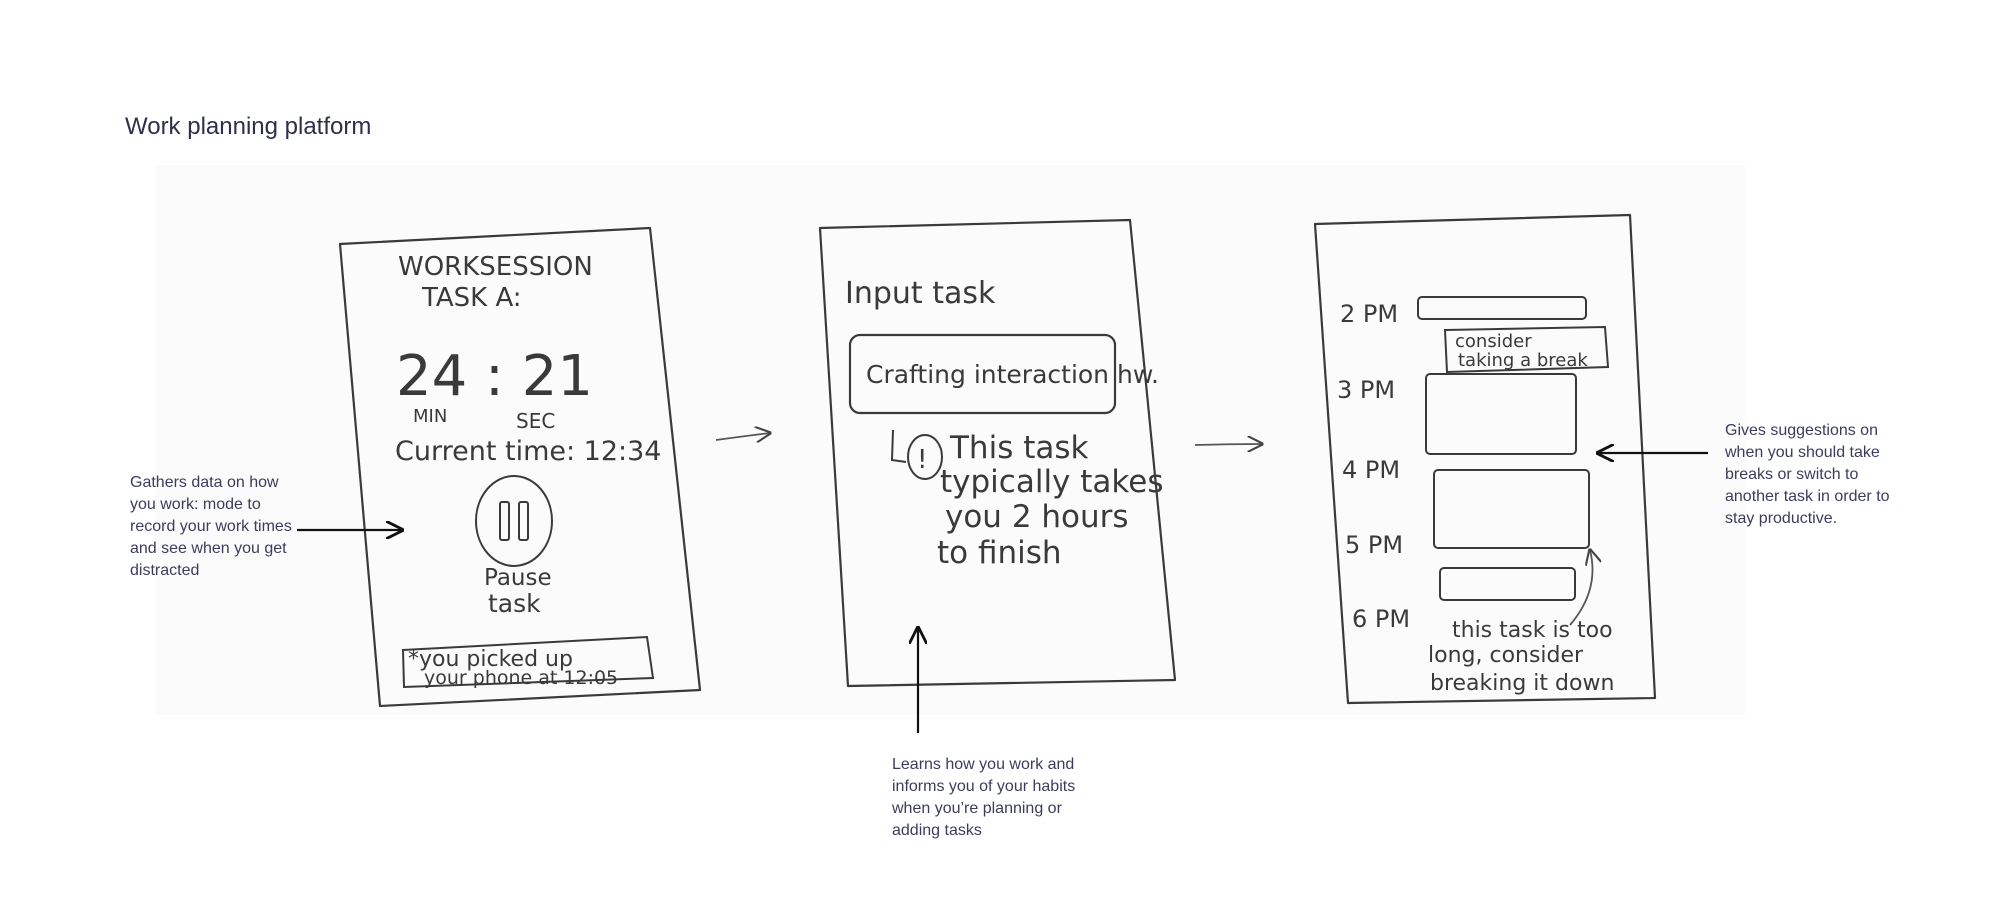 This screenshot has width=2000, height=924. Describe the element at coordinates (1381, 619) in the screenshot. I see `time-label-6pm: 6 PM` at that location.